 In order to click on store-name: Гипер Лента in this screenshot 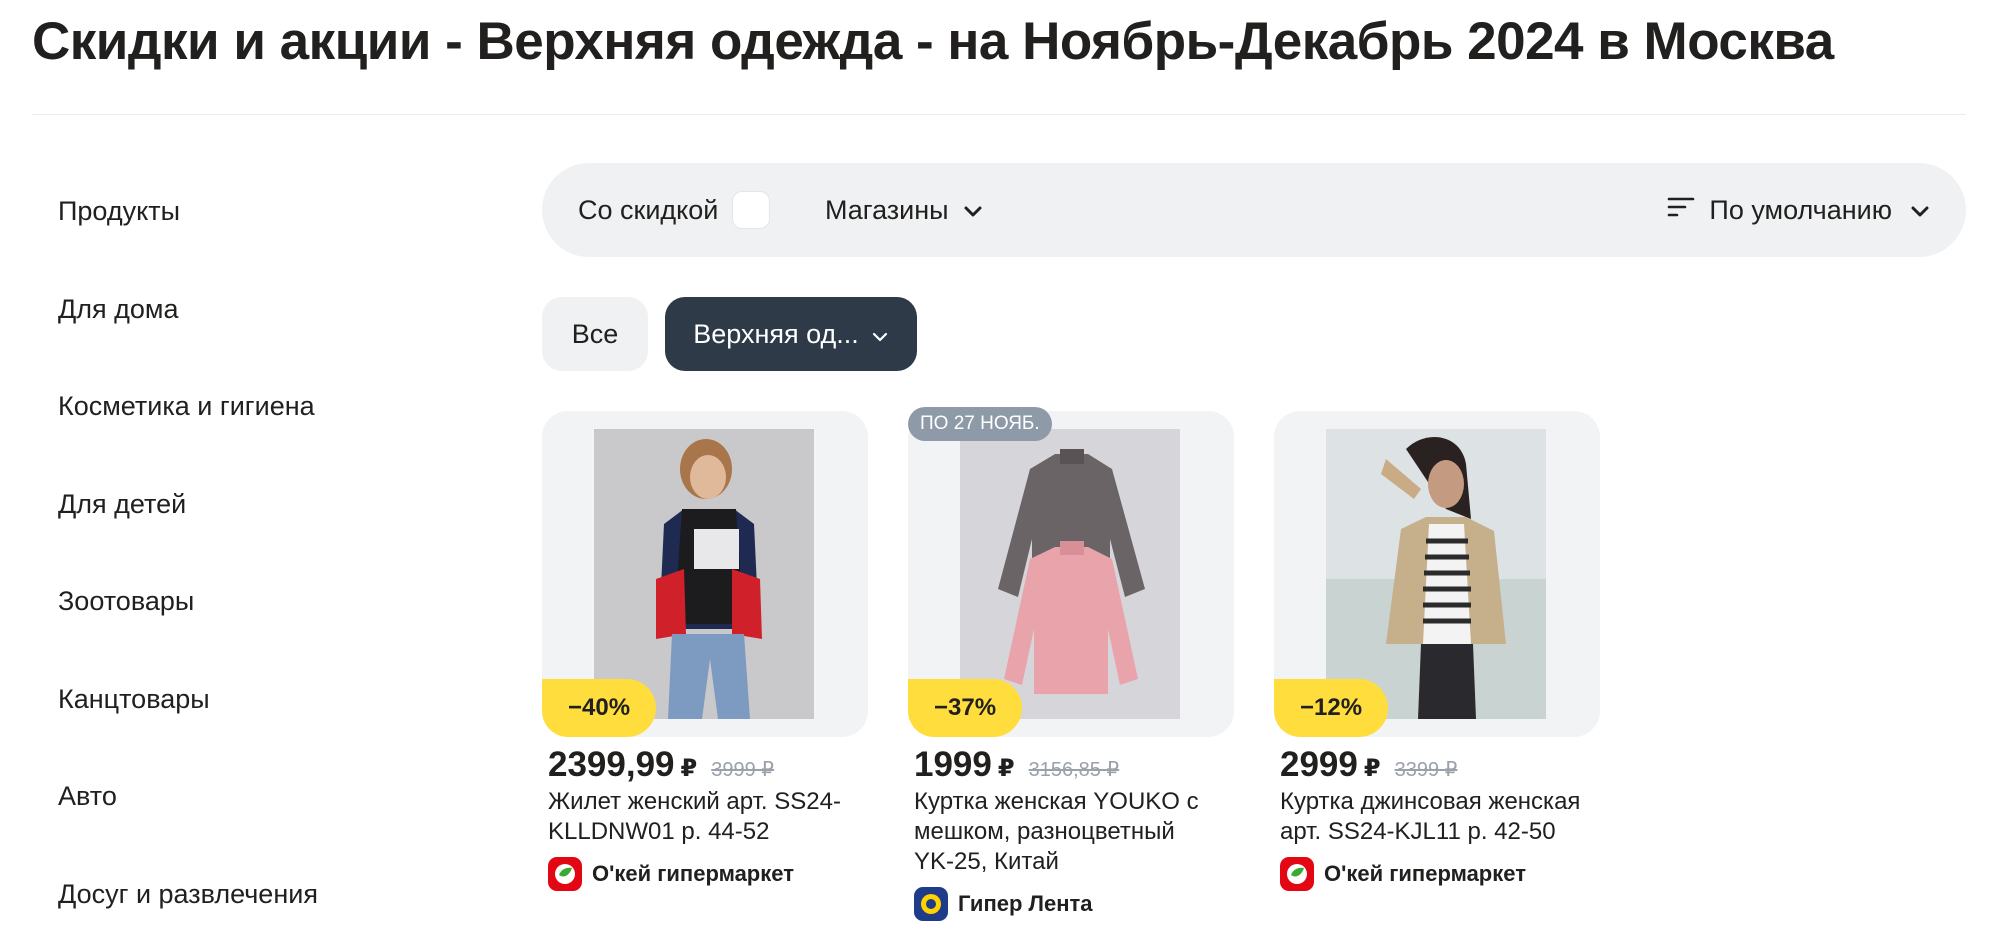, I will do `click(1025, 903)`.